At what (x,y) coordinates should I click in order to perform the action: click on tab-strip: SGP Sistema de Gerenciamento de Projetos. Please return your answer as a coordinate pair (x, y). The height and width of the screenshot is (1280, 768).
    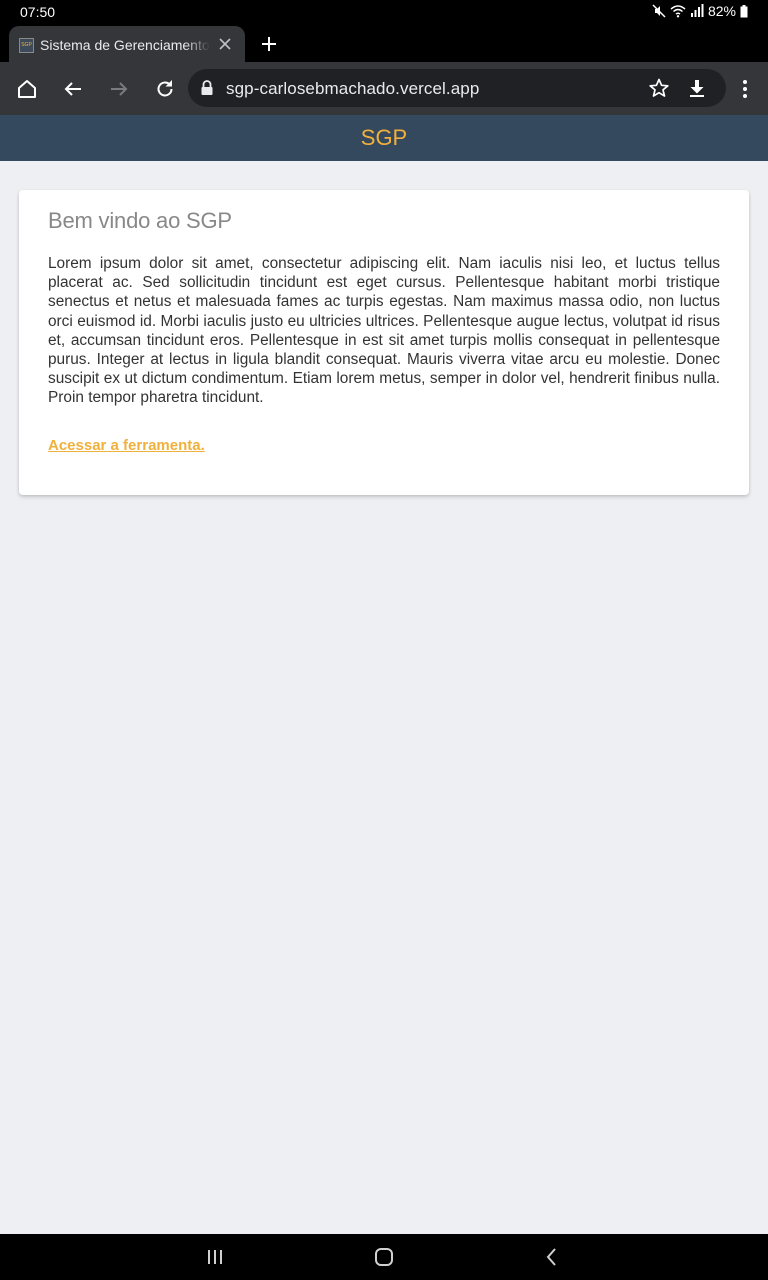
    Looking at the image, I should click on (384, 44).